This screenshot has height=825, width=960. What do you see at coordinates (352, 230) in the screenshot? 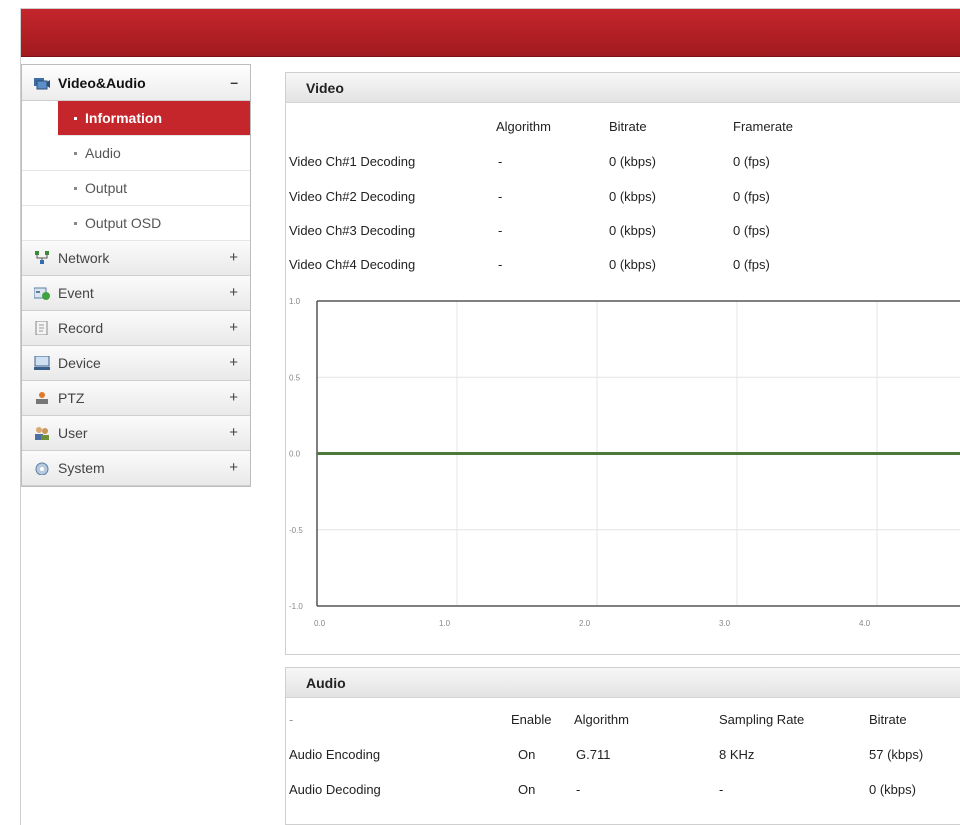
I see `row-name: Video Ch#3 Decoding` at bounding box center [352, 230].